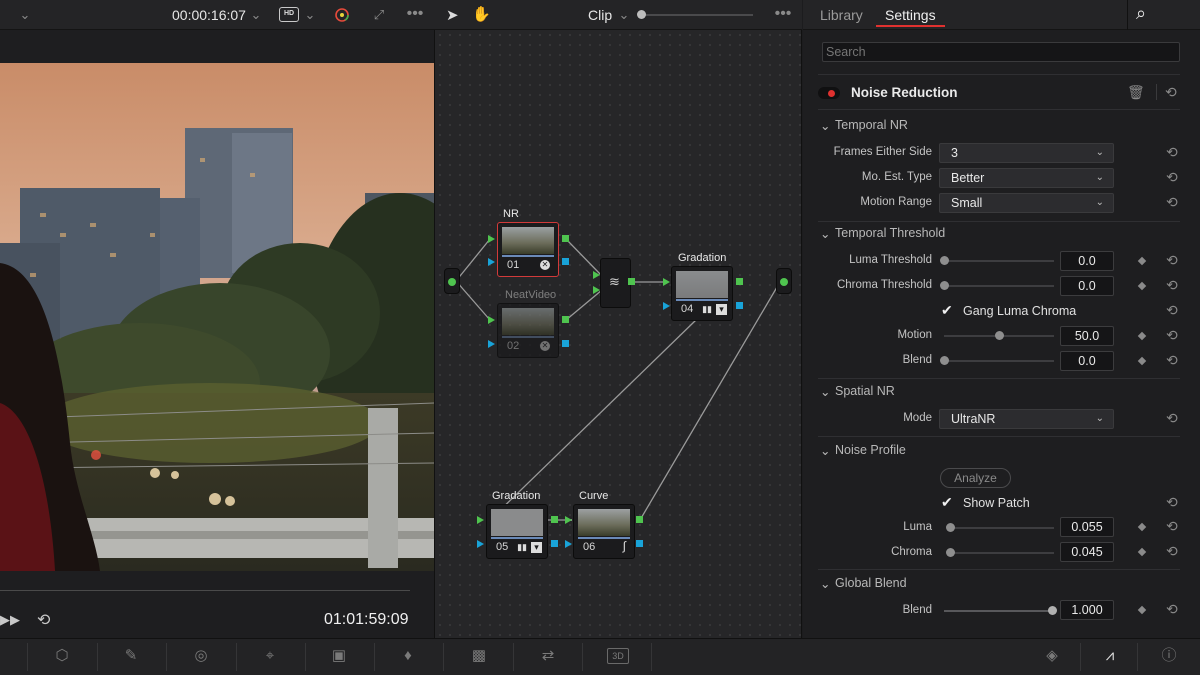  Describe the element at coordinates (890, 233) in the screenshot. I see `section-temporal-threshold: Temporal Threshold` at that location.